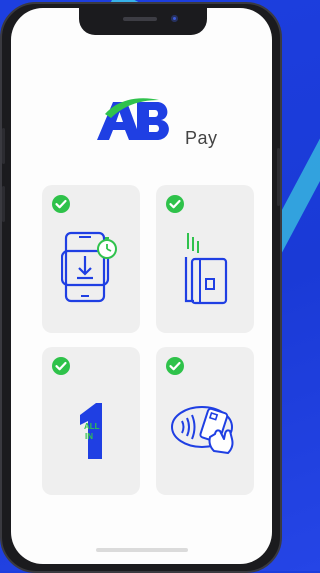 Image resolution: width=320 pixels, height=573 pixels. I want to click on front-camera, so click(174, 18).